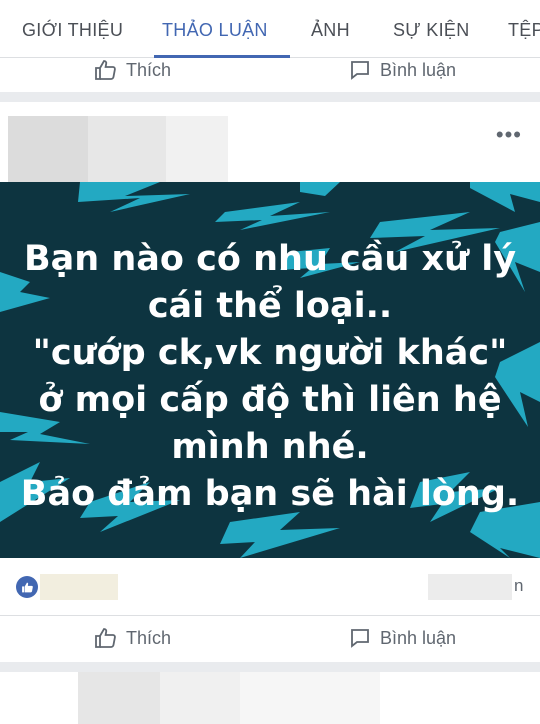 This screenshot has width=540, height=724. I want to click on post-text-line: Bảo đảm bạn sẽ hài lòng., so click(270, 494).